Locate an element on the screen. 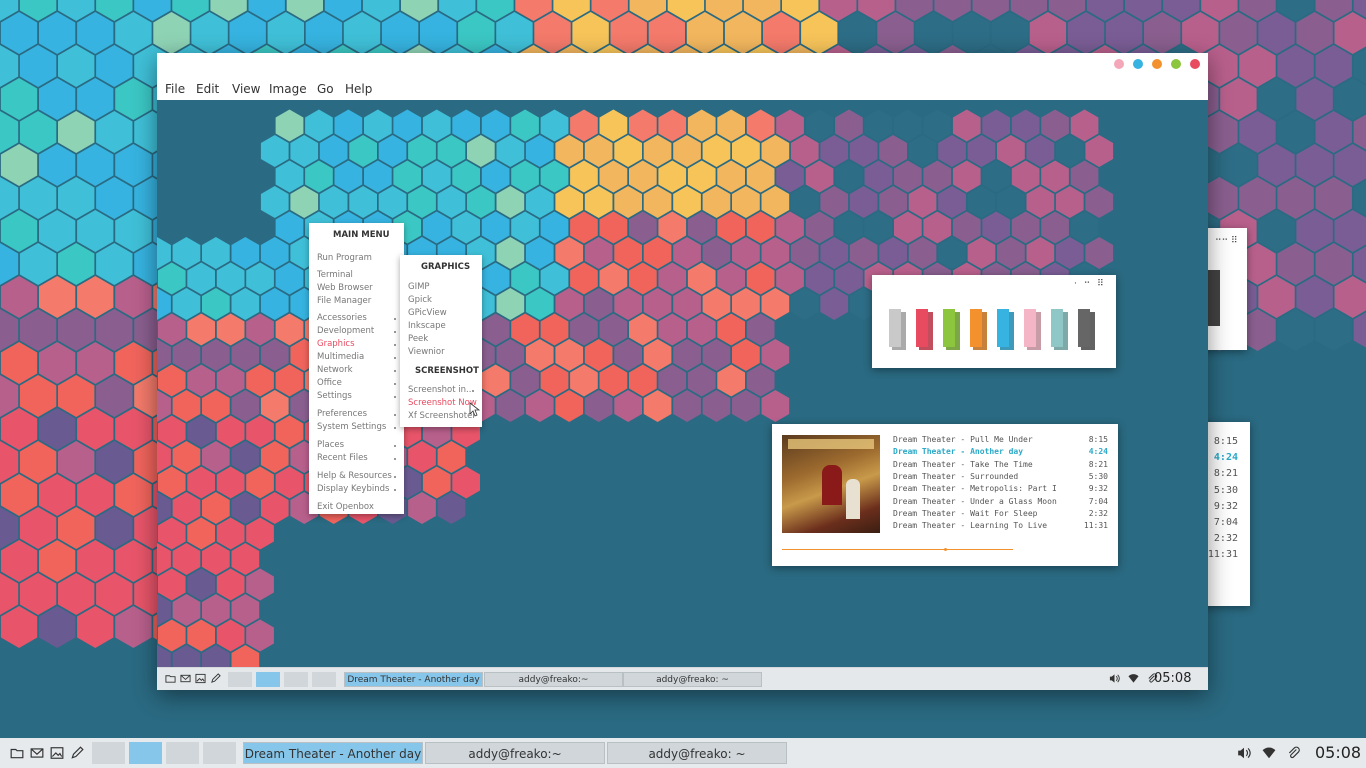 This screenshot has width=1366, height=768. menu-item-viewnior: Viewnior is located at coordinates (426, 352).